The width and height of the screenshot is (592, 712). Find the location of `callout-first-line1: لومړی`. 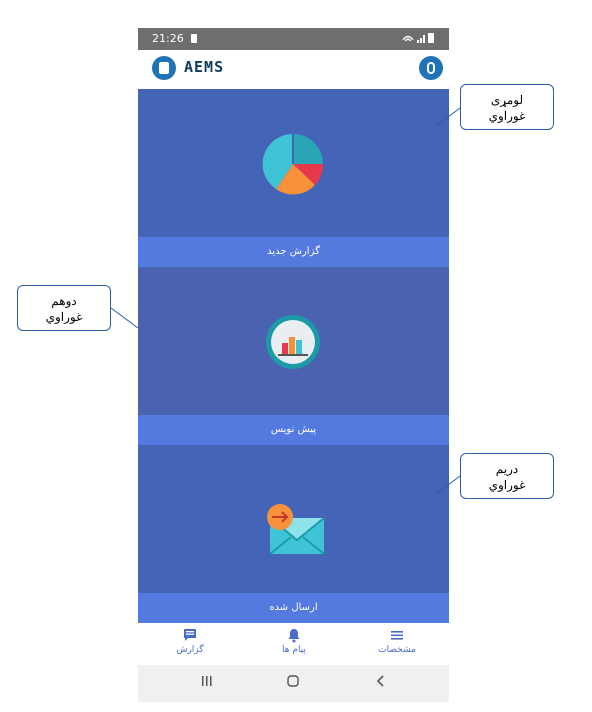

callout-first-line1: لومړی is located at coordinates (507, 100).